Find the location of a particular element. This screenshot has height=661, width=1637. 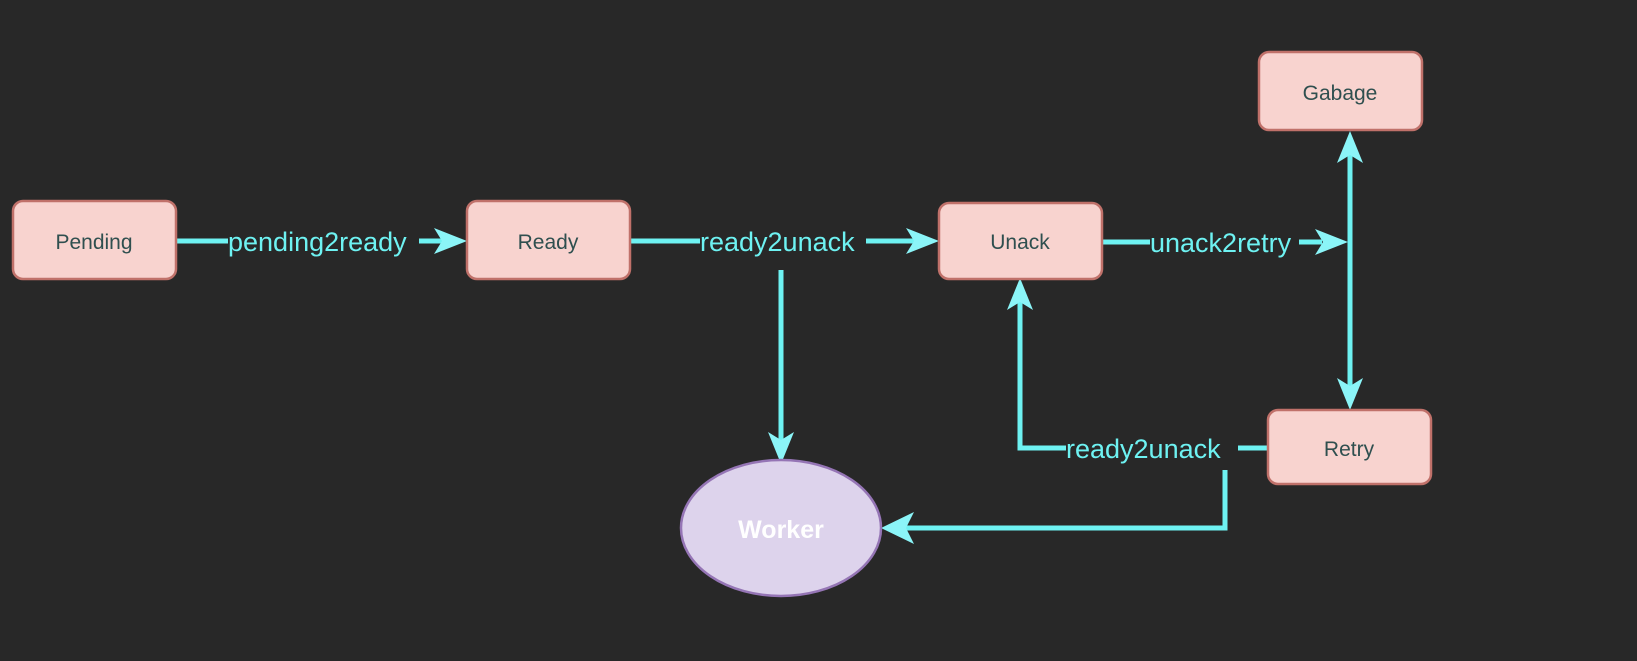

edge-label-ready2unack-lower: ready2unack is located at coordinates (1143, 449).